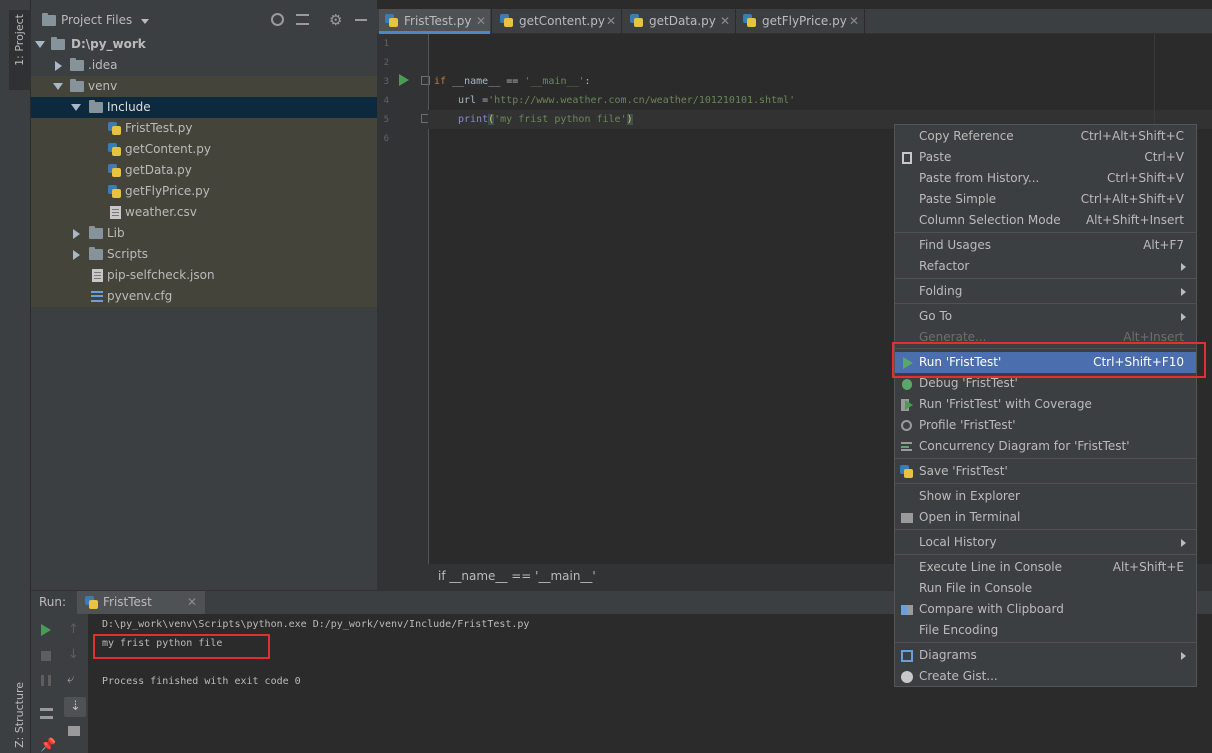  I want to click on tree-item-fristtest: FristTest.py, so click(204, 128).